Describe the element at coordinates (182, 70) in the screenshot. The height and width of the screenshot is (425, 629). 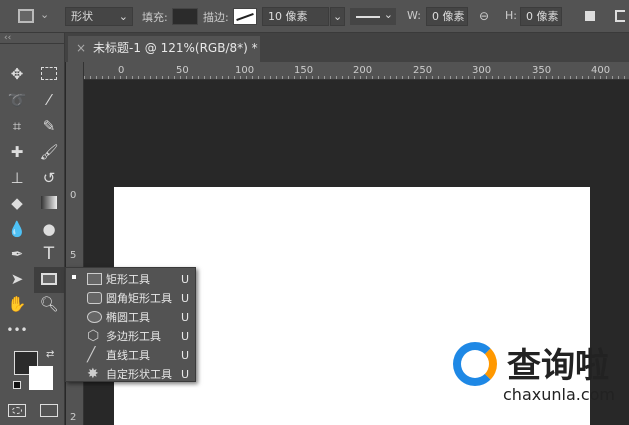
I see `ruler-label: 50` at that location.